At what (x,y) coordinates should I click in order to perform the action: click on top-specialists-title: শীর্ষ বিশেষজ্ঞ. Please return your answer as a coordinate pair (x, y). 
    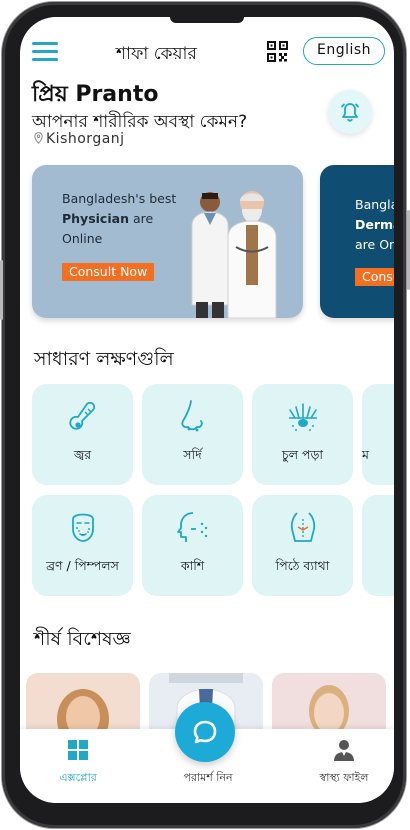
    Looking at the image, I should click on (82, 639).